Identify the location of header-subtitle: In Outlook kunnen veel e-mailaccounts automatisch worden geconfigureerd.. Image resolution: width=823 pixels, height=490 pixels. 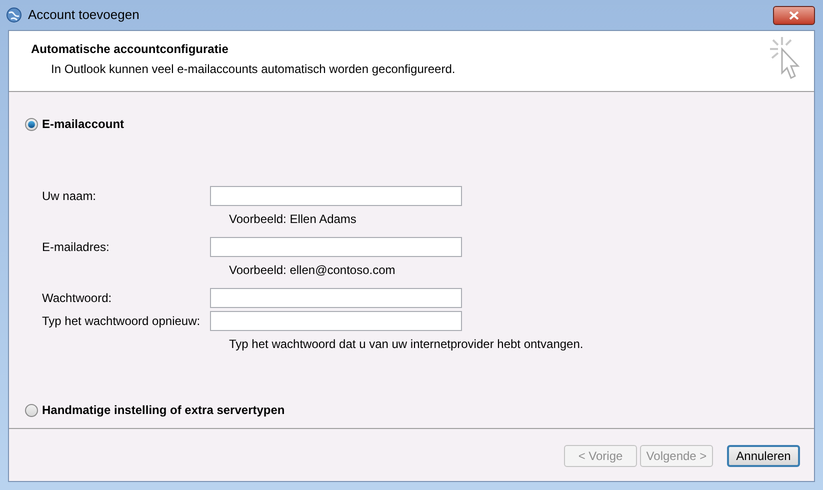
(253, 69).